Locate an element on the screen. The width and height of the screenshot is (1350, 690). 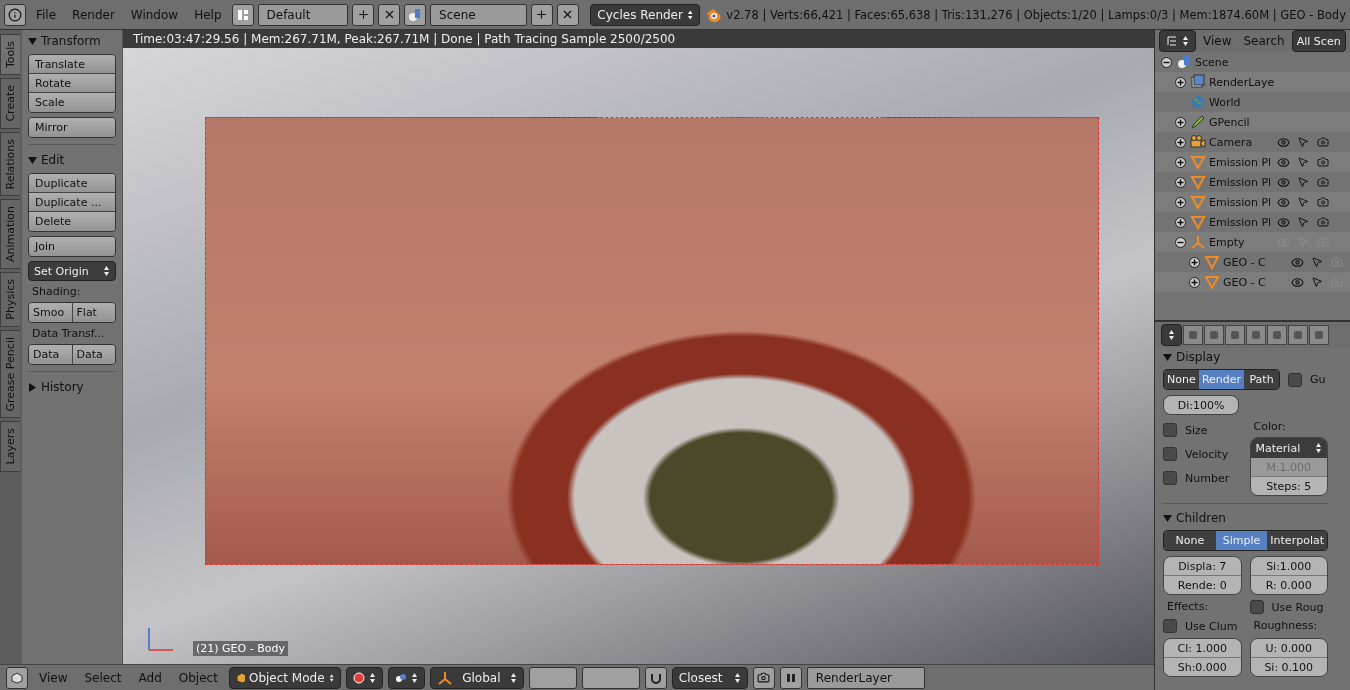
shading-dropdown is located at coordinates (364, 677).